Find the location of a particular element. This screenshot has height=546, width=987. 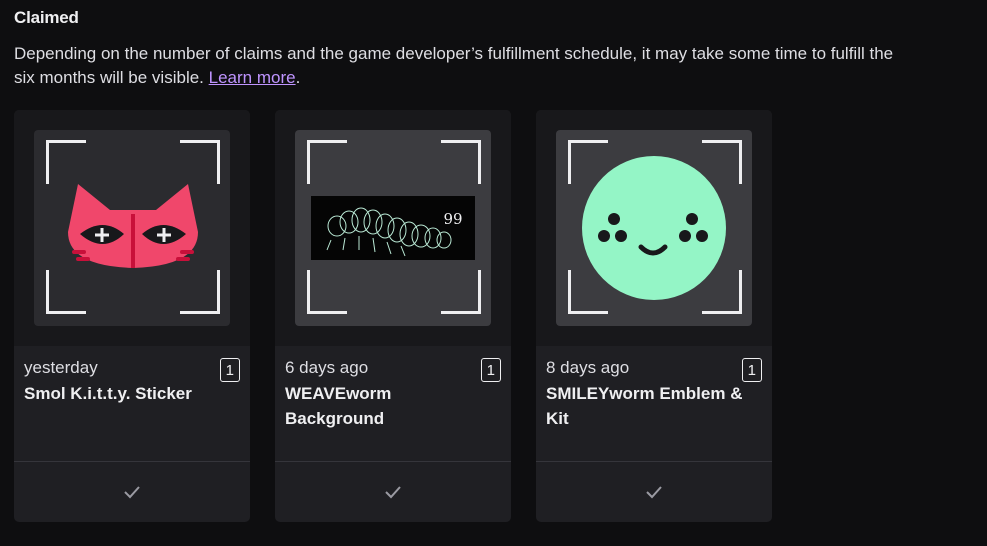

reward-media: 99 is located at coordinates (393, 228).